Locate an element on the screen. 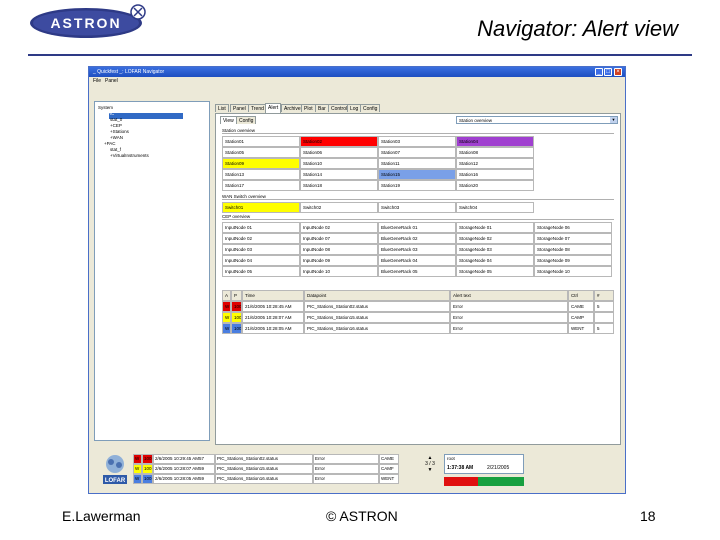 The height and width of the screenshot is (540, 720). recent-alert-cell: PIC_Stations_Station02.status is located at coordinates (264, 459).